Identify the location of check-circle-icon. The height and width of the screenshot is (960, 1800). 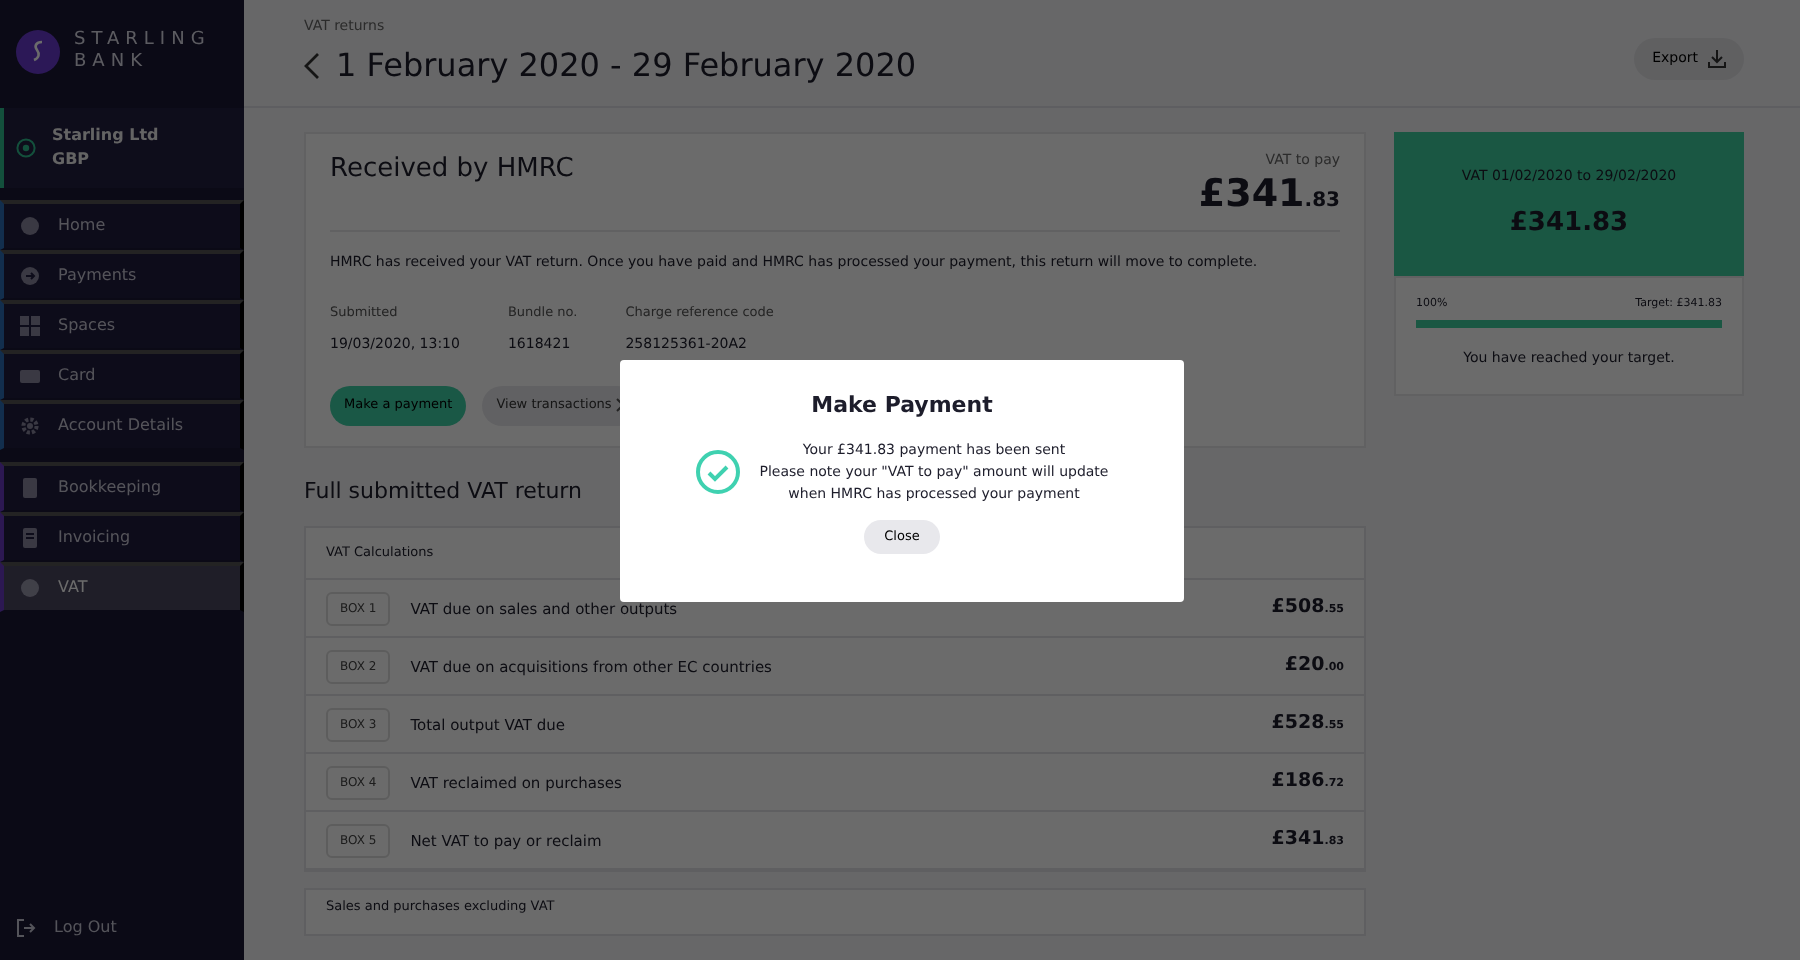
(717, 472).